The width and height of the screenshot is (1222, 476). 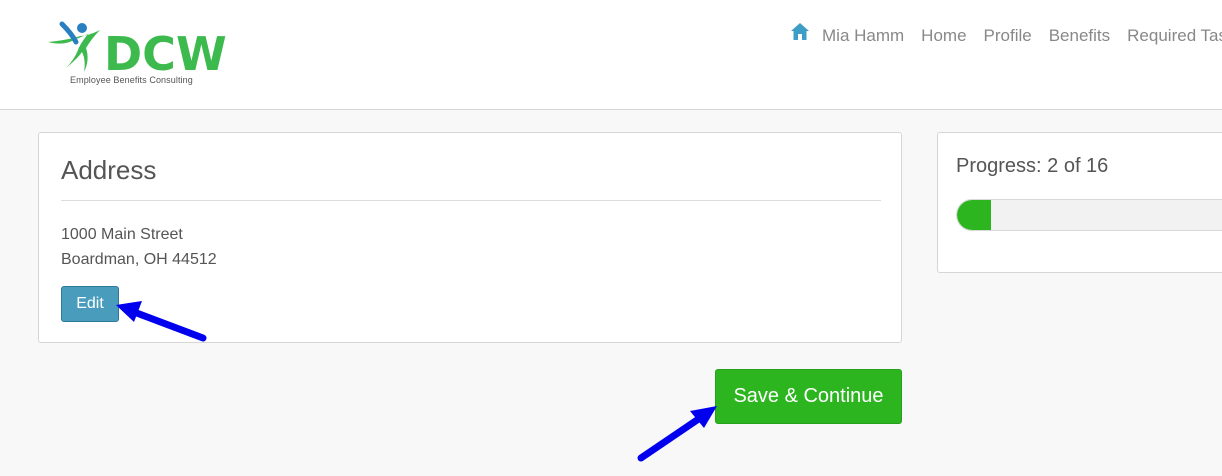 What do you see at coordinates (808, 396) in the screenshot?
I see `save-and-continue-button: Save & Continue` at bounding box center [808, 396].